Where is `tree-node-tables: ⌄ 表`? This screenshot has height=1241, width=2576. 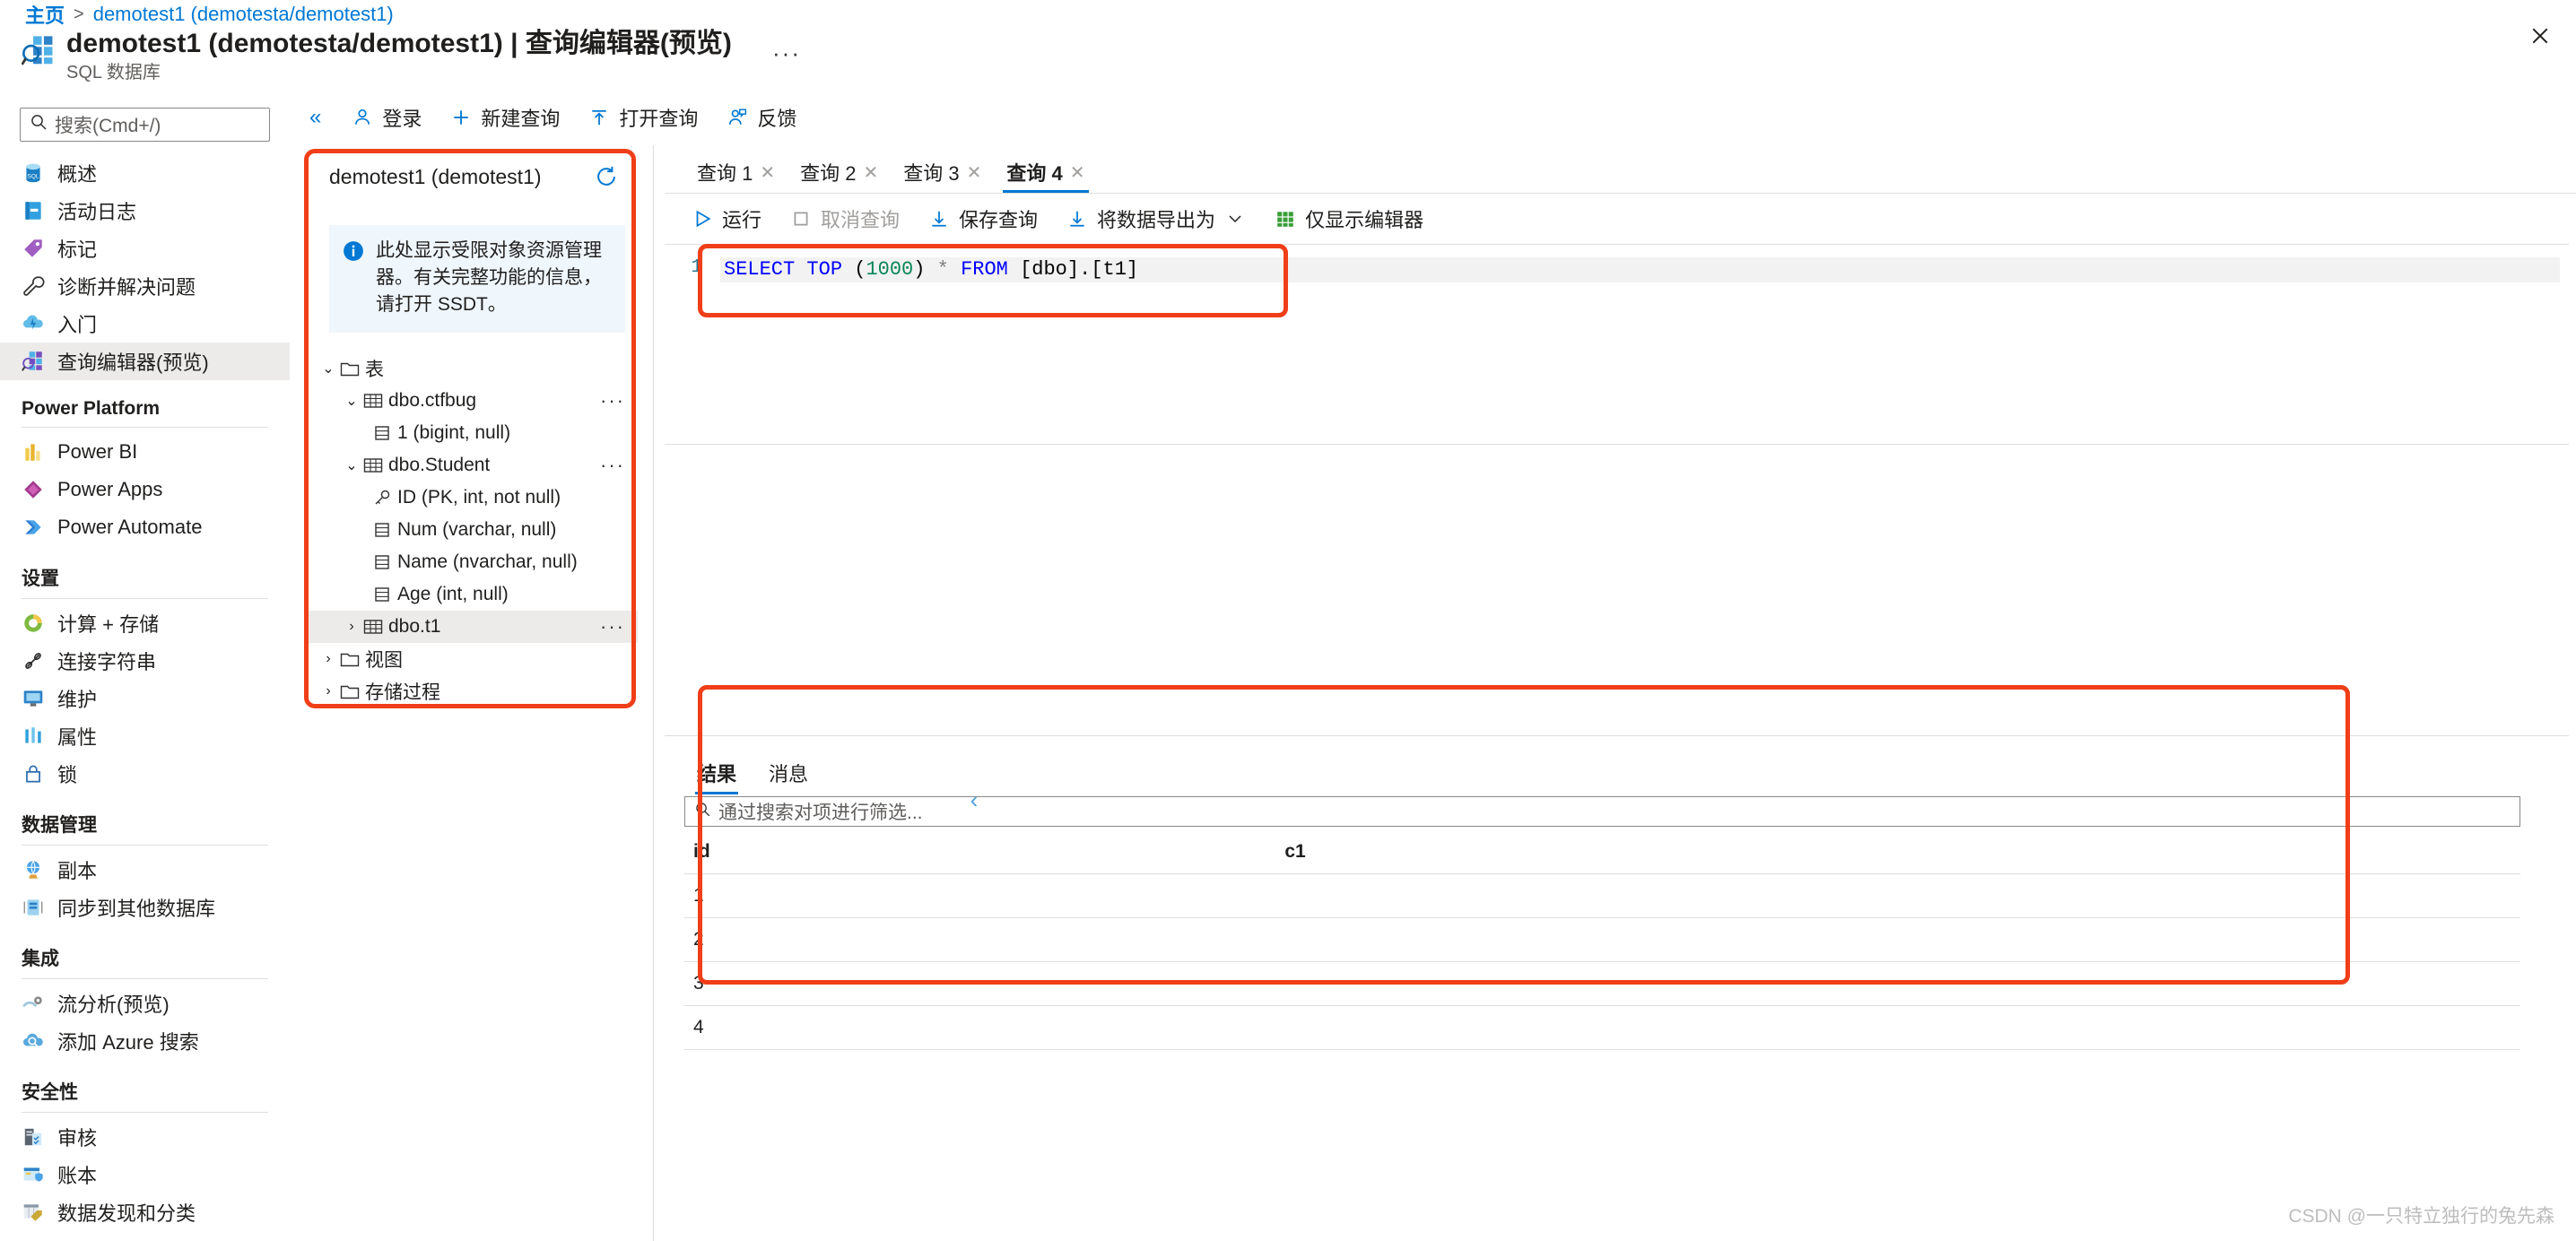
tree-node-tables: ⌄ 表 is located at coordinates (472, 368).